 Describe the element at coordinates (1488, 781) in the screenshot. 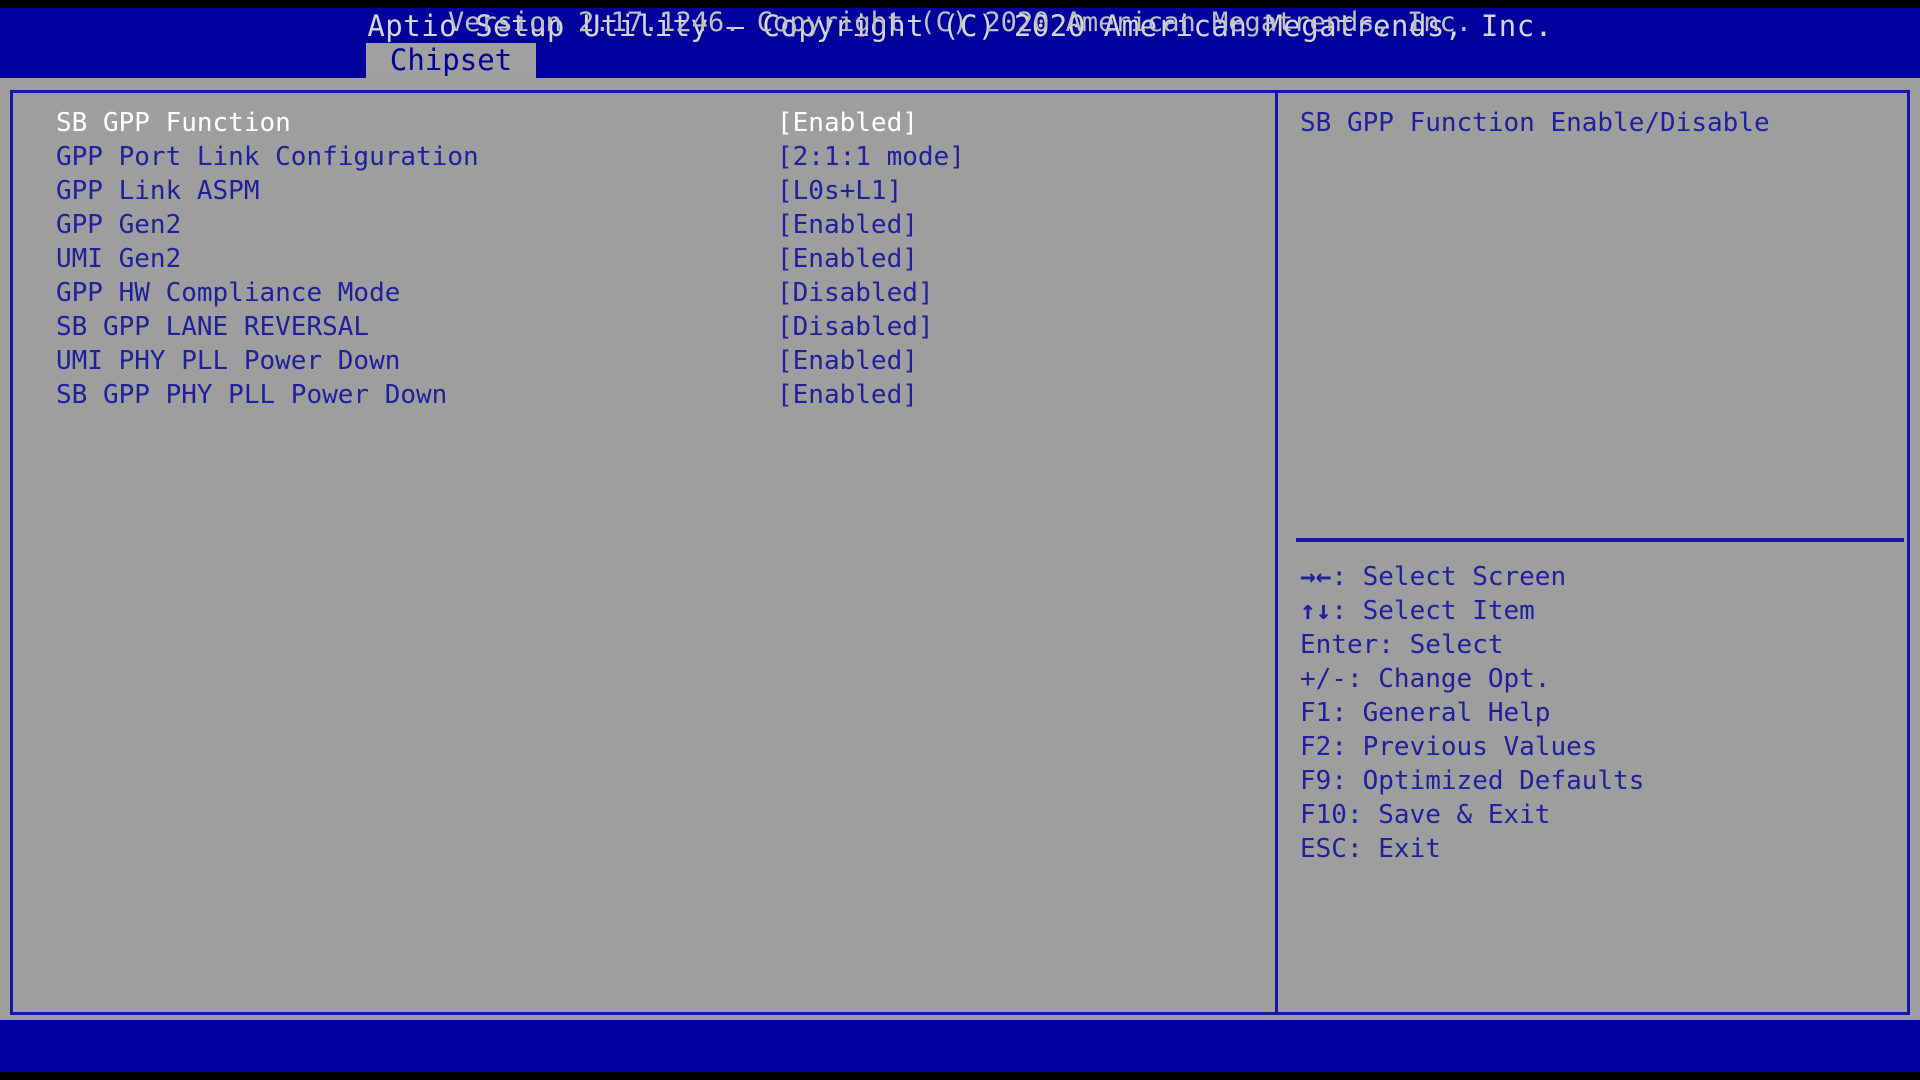

I see `legend-label: : Optimized Defaults` at that location.